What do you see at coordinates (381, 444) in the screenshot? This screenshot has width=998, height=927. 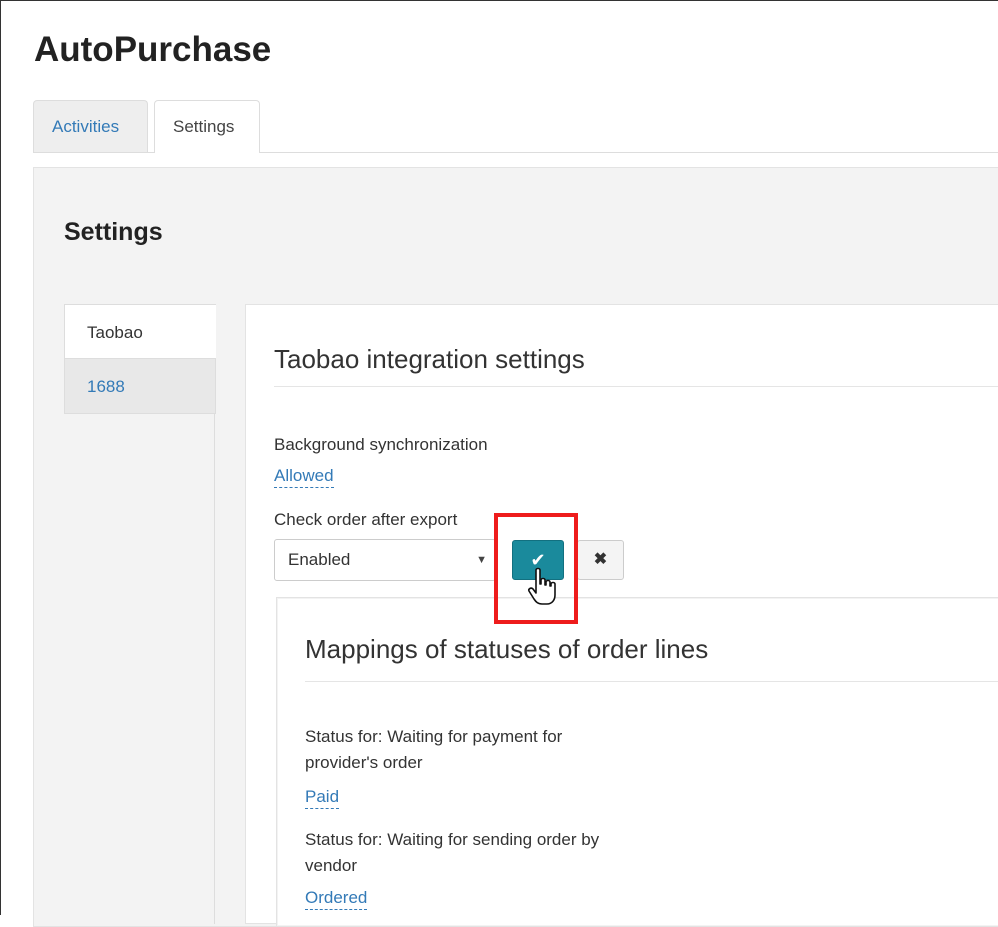 I see `background-sync-label: Background synchronization` at bounding box center [381, 444].